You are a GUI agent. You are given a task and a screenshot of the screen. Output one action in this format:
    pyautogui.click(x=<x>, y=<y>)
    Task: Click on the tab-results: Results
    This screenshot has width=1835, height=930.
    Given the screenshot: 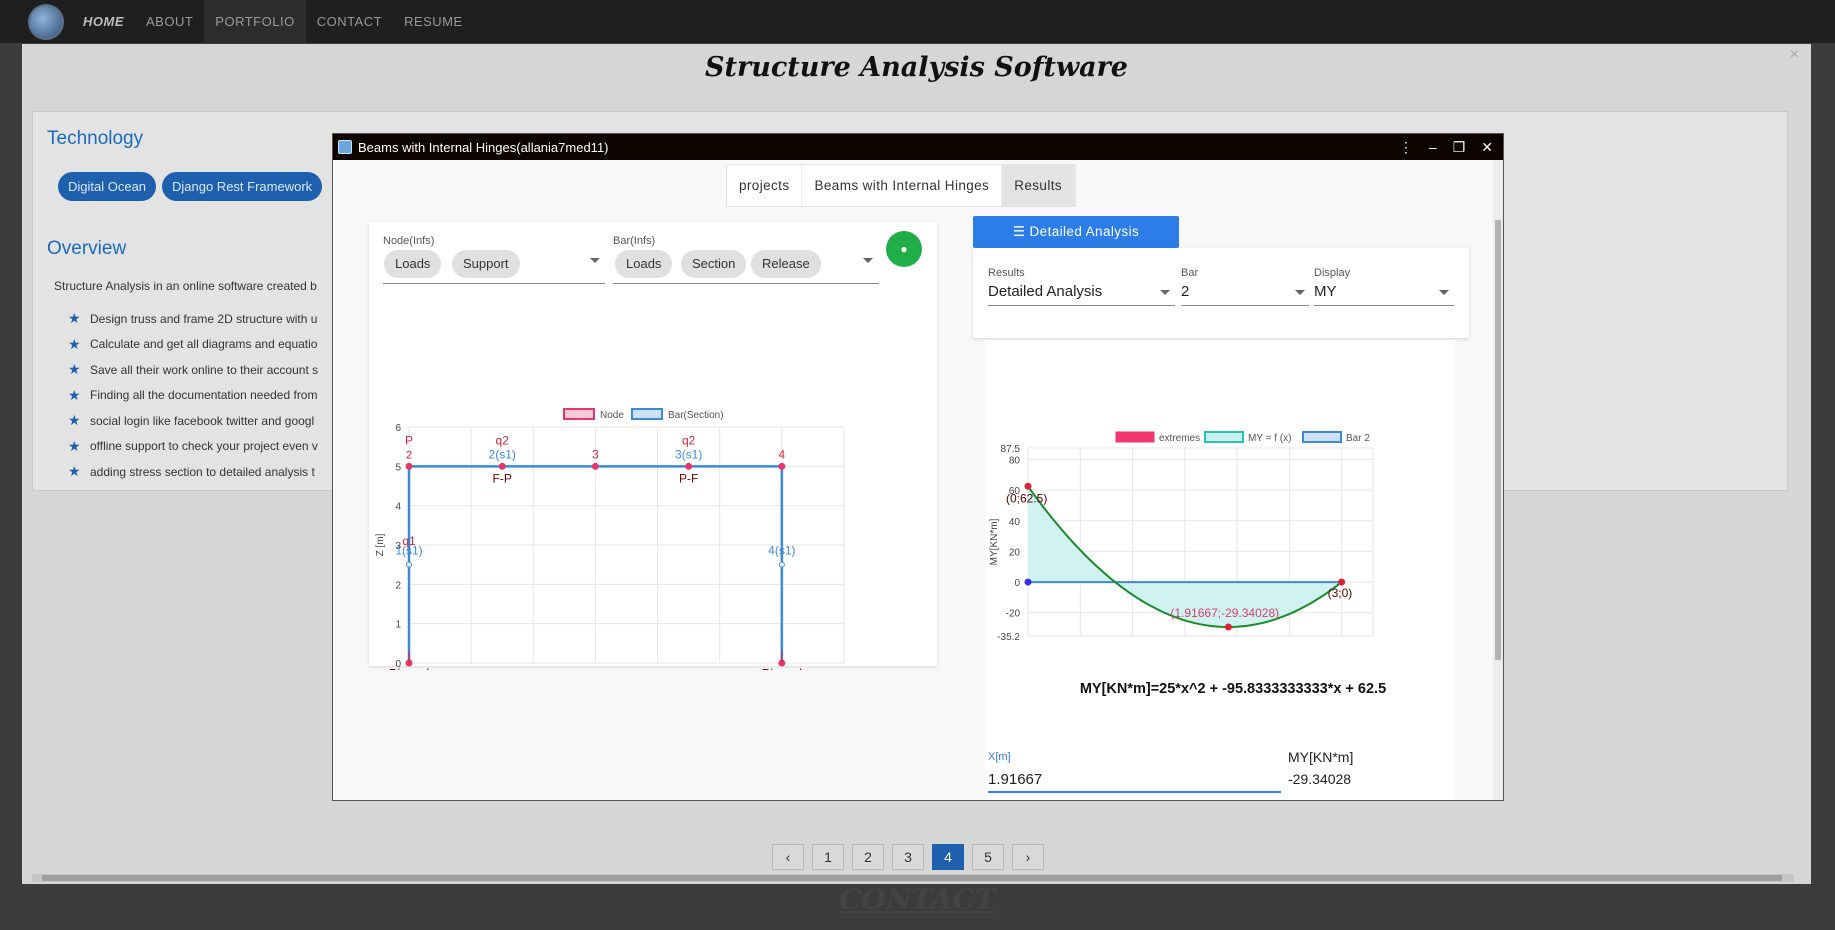 What is the action you would take?
    pyautogui.click(x=1039, y=185)
    